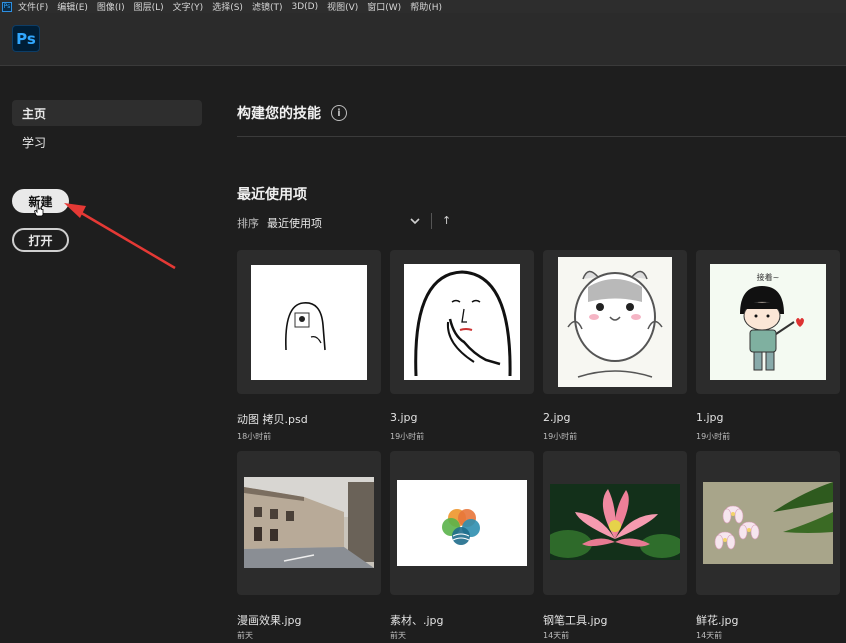 Image resolution: width=846 pixels, height=643 pixels. Describe the element at coordinates (305, 326) in the screenshot. I see `ghost-doodle-mini-icon` at that location.